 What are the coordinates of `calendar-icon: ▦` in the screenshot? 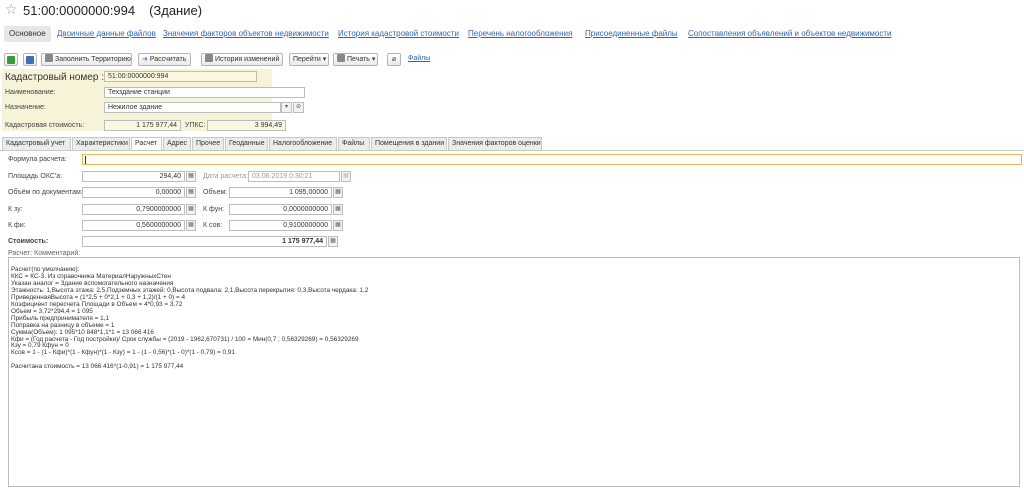 It's located at (346, 176).